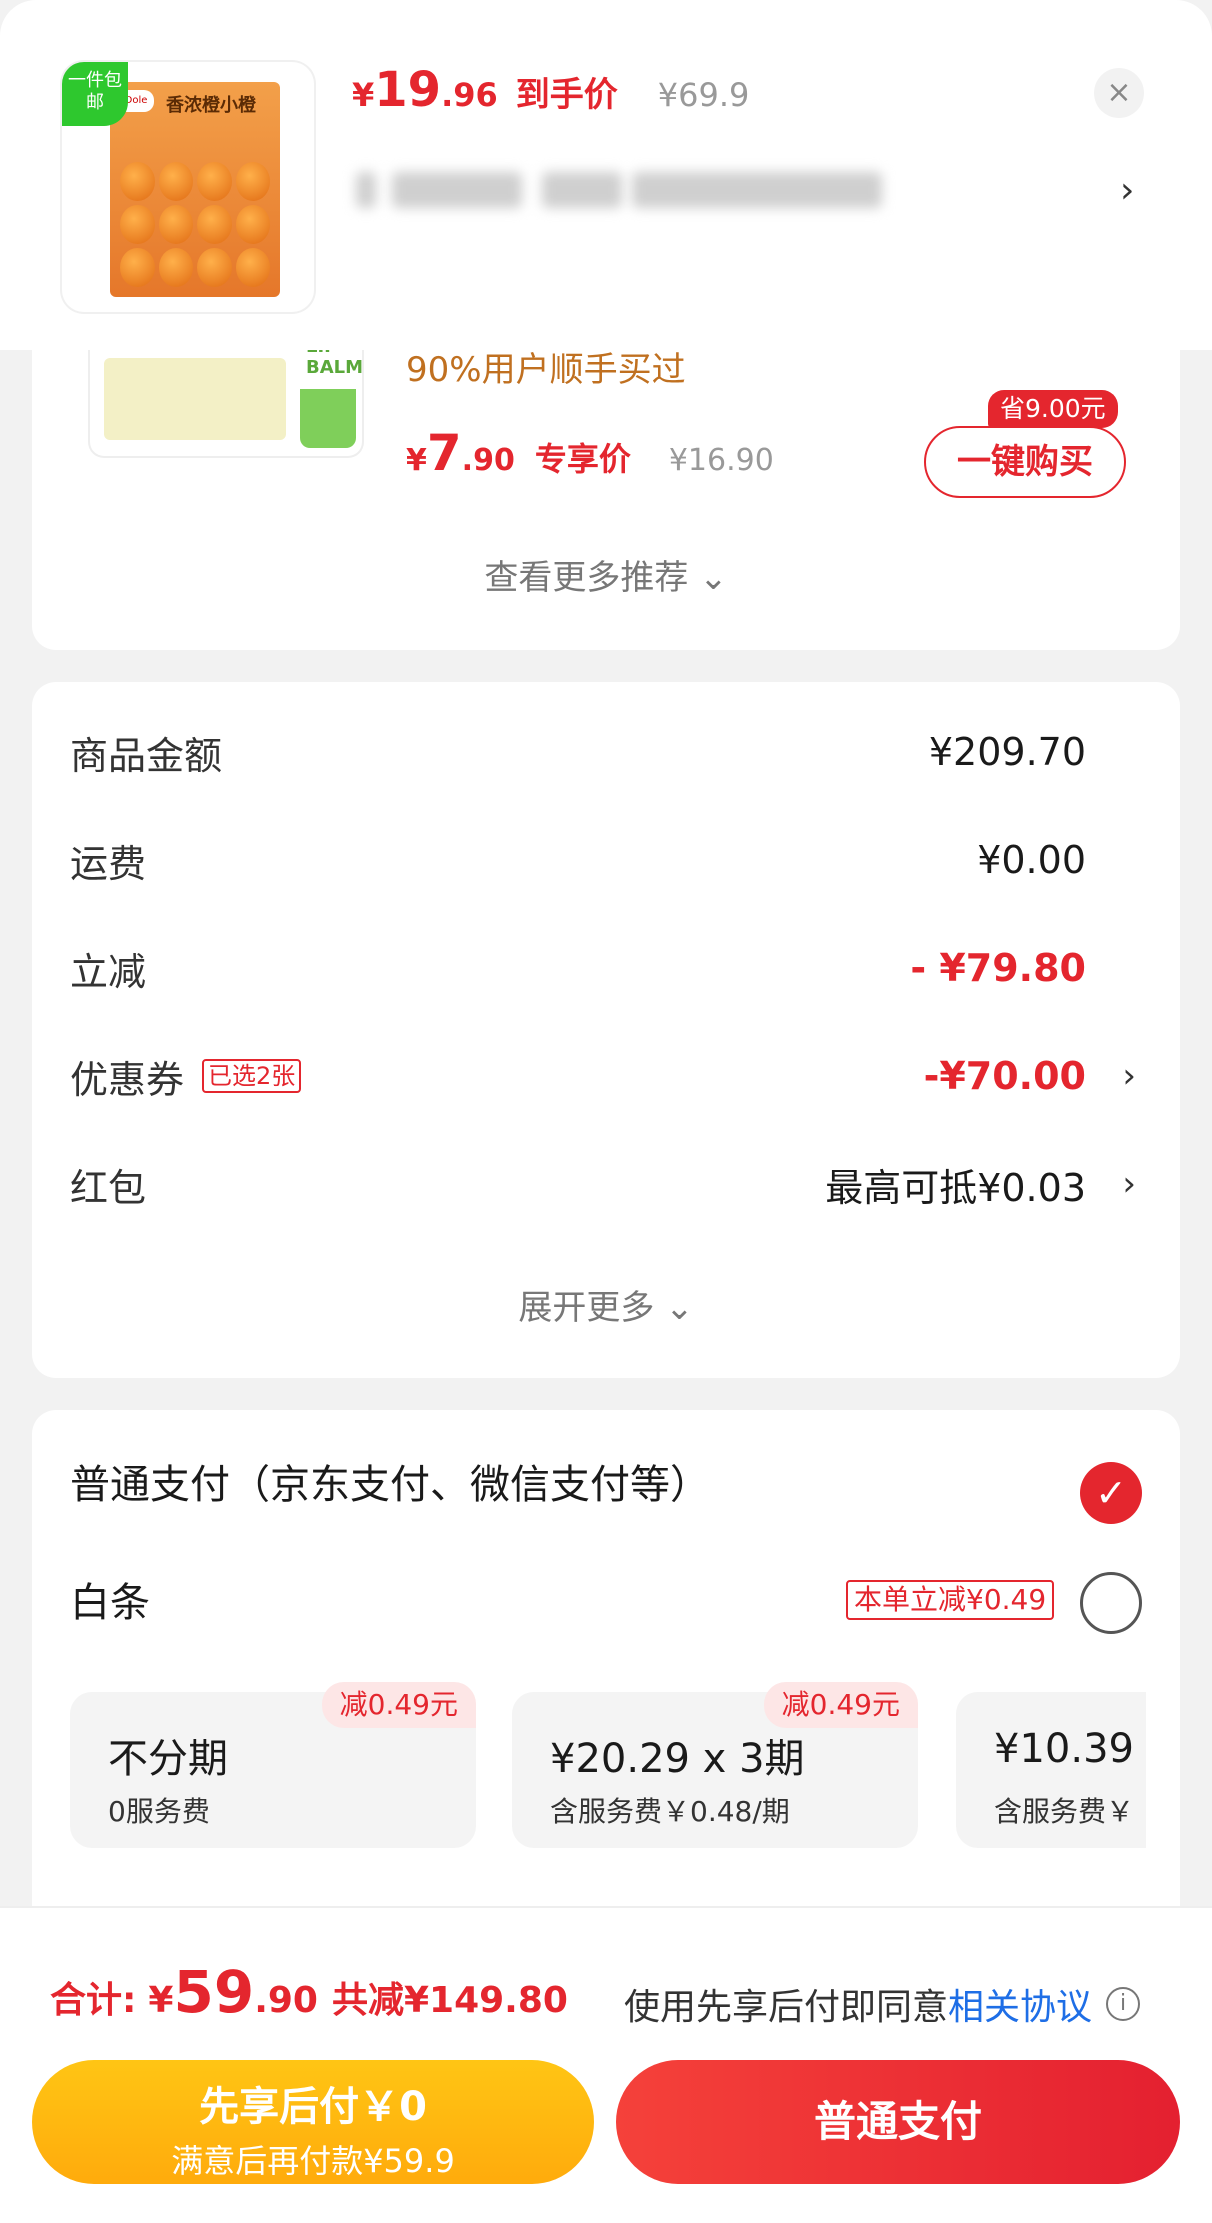  I want to click on summary-label: 运费, so click(108, 863).